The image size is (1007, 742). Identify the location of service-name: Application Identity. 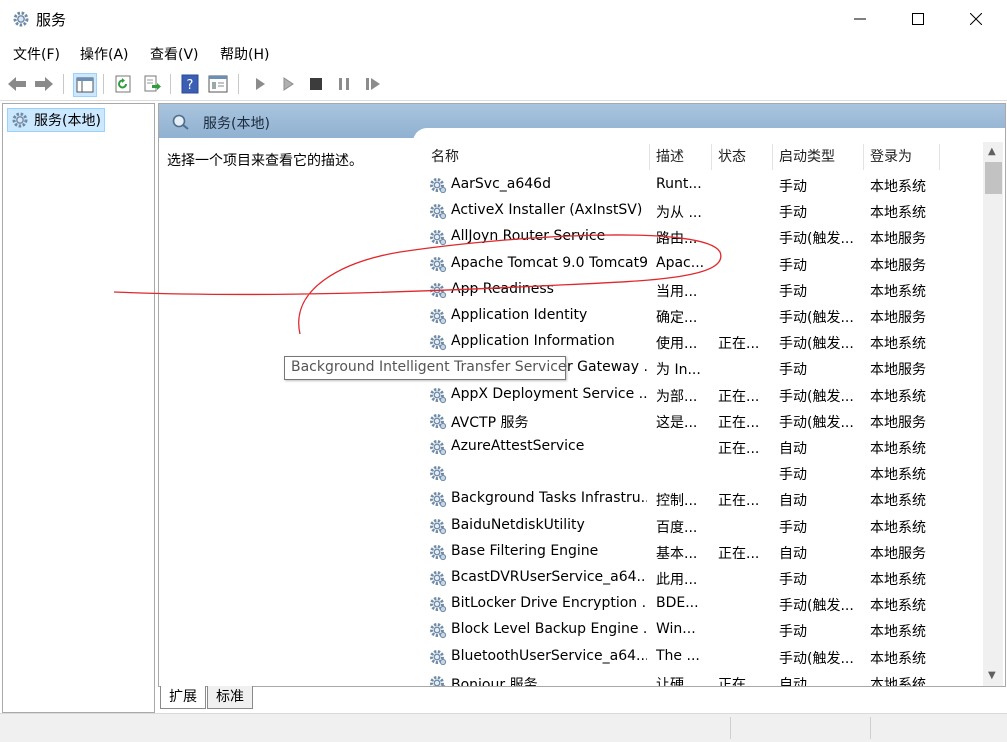
(519, 315).